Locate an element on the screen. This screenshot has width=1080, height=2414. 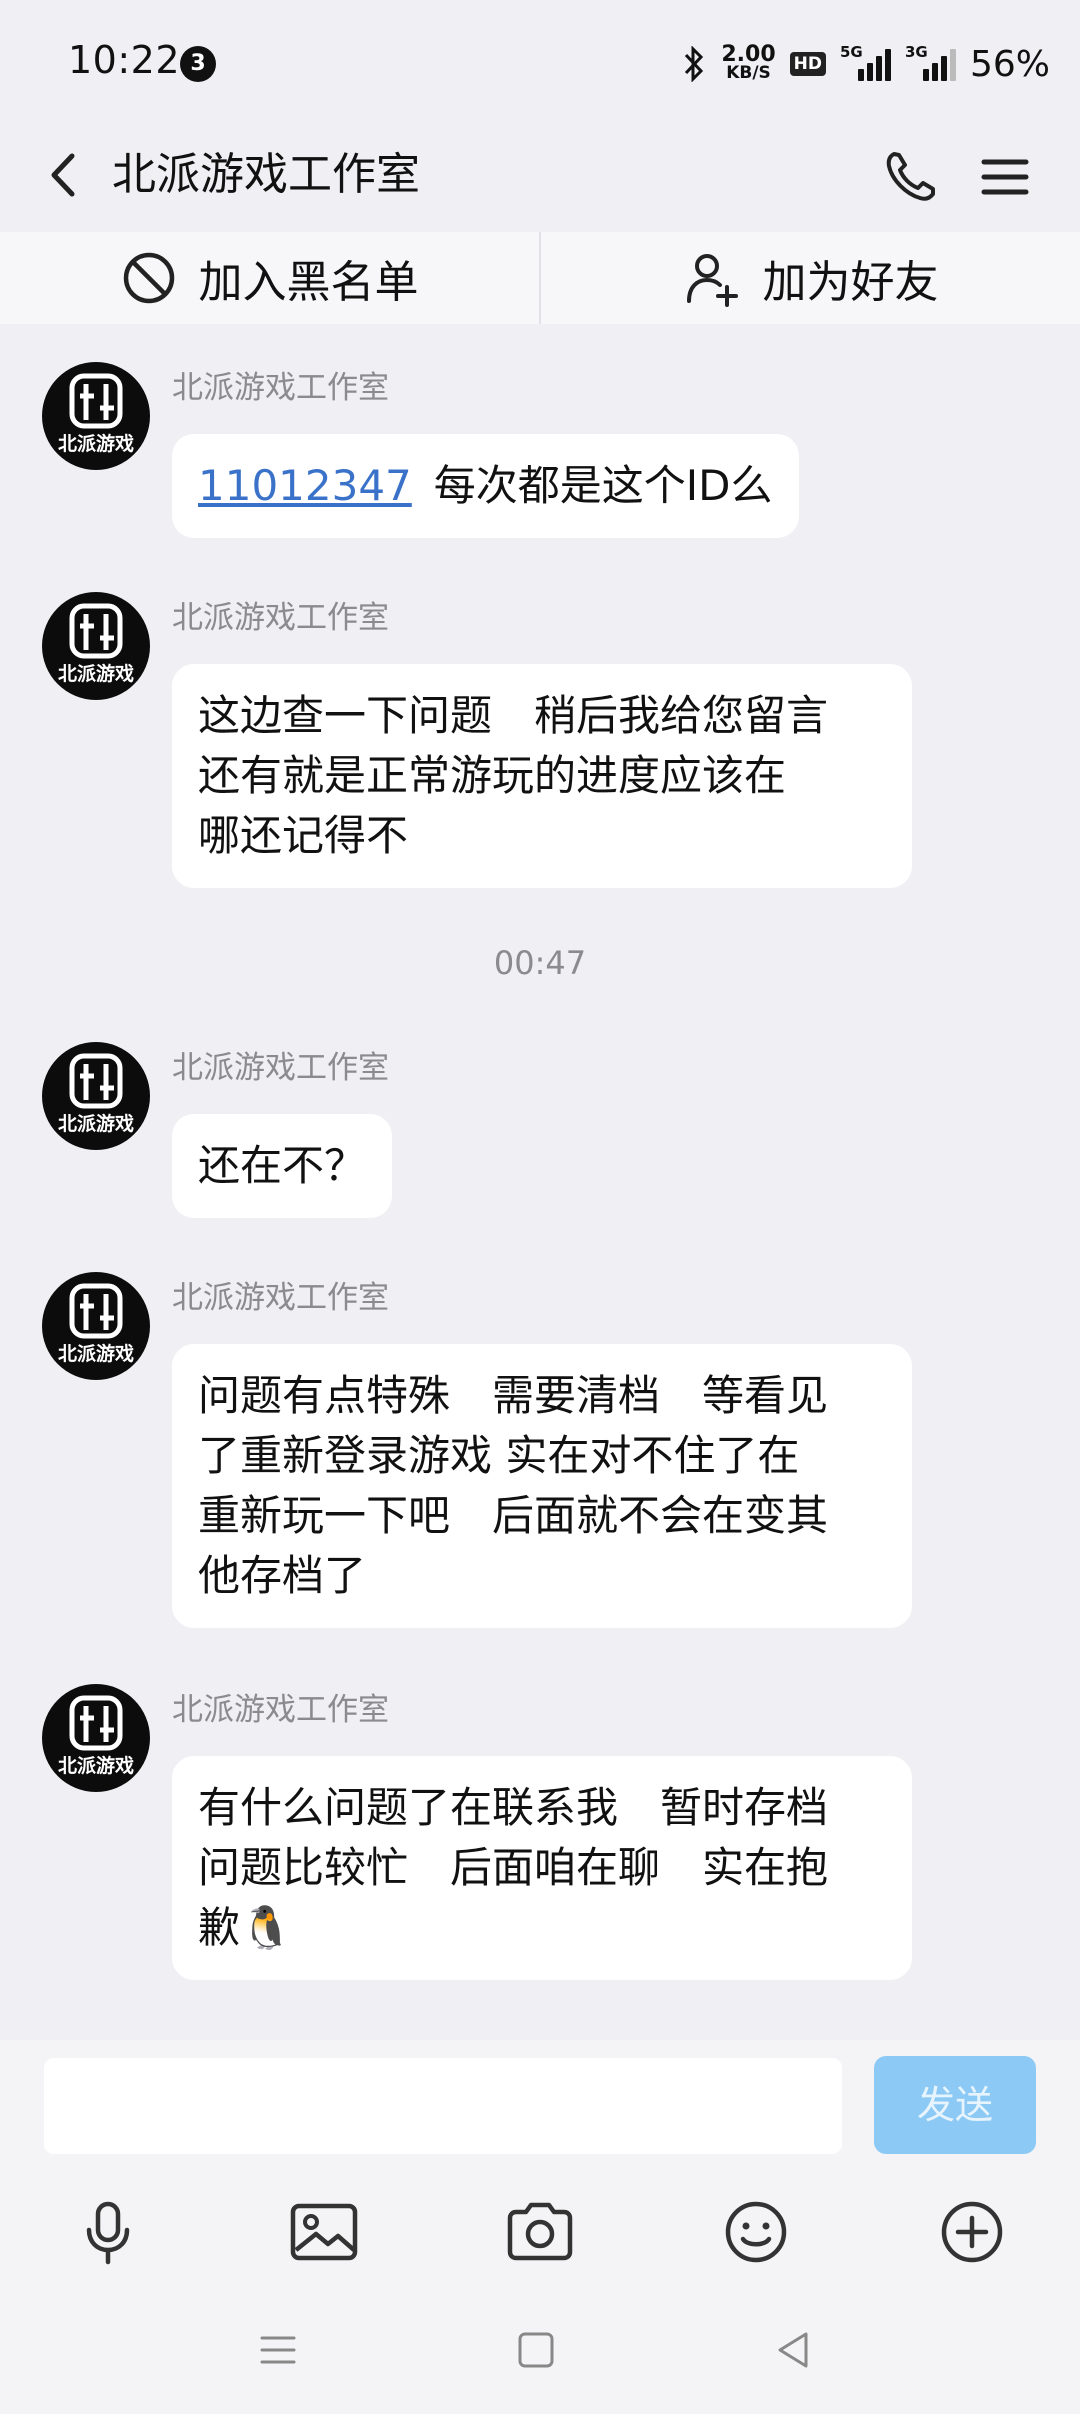
camera-icon is located at coordinates (540, 2231).